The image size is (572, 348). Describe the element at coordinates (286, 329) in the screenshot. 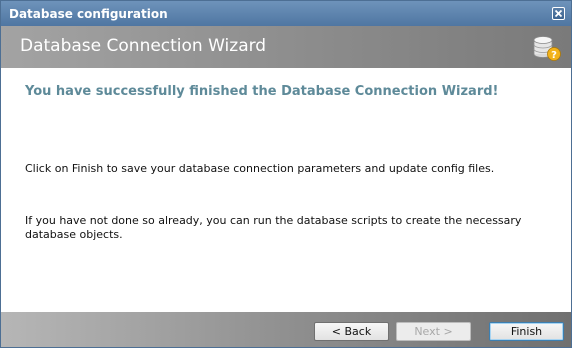

I see `wizard-footer: < Back Next > Finish` at that location.